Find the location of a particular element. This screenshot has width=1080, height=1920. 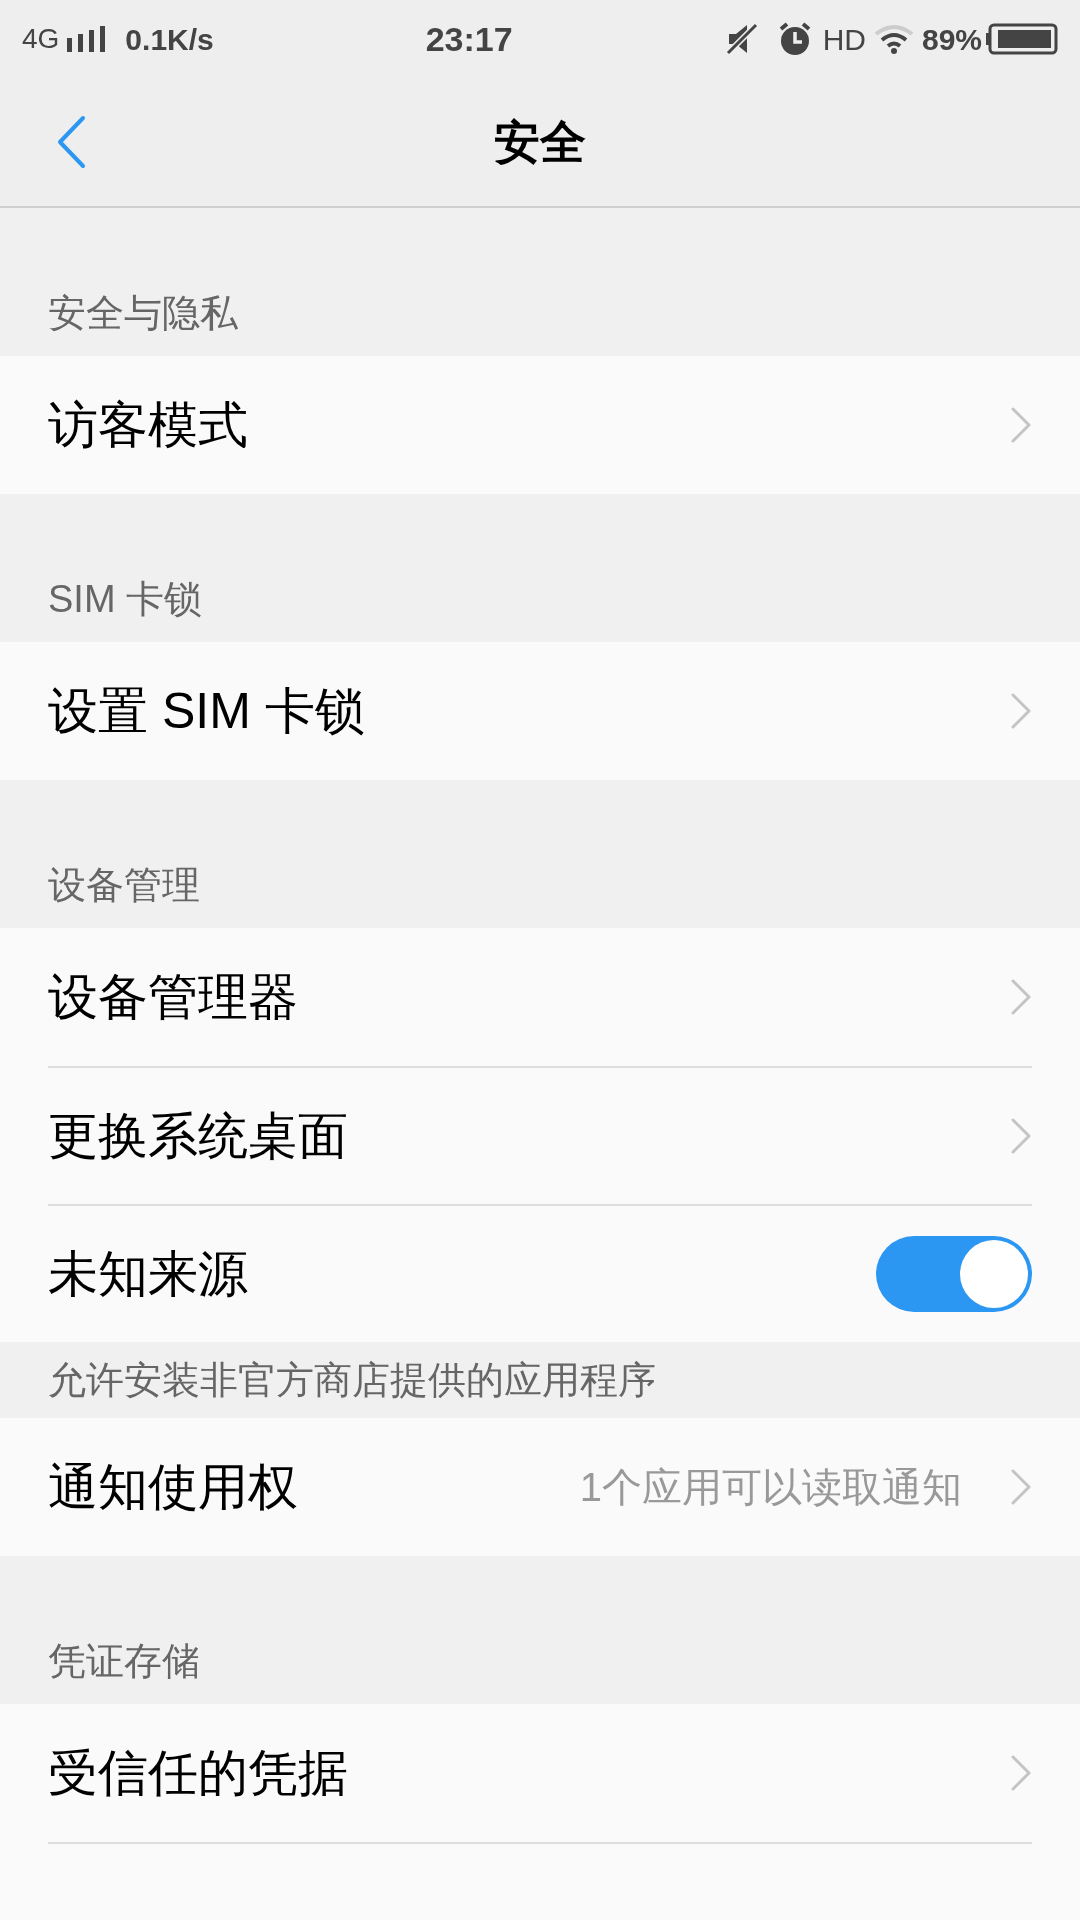

settings-row: 受信任的凭据 is located at coordinates (540, 1773).